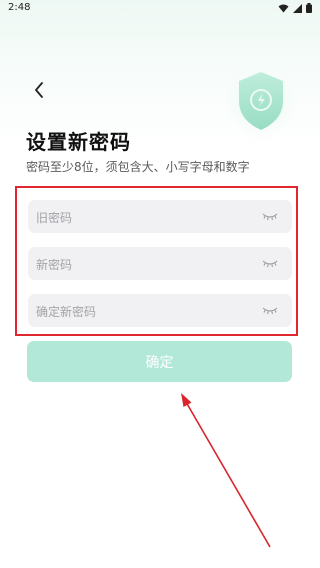 This screenshot has width=320, height=568. I want to click on status-icons, so click(295, 8).